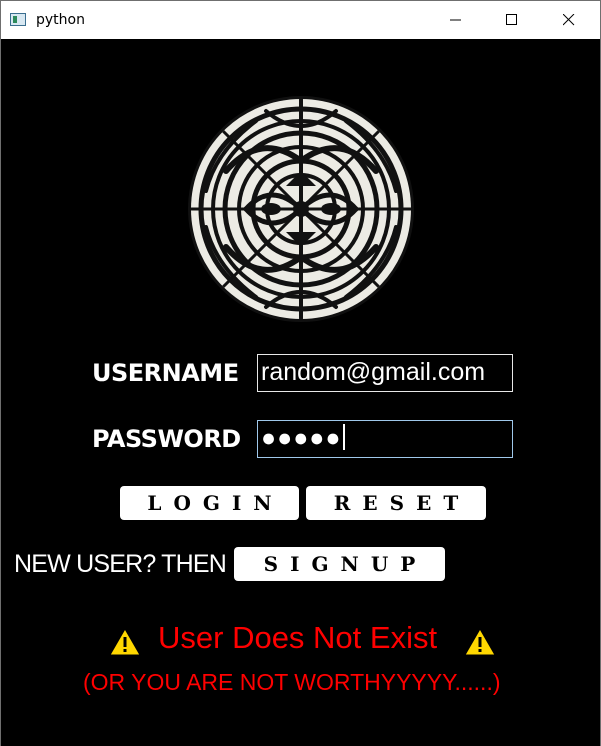  I want to click on username-value: random@gmail.com, so click(373, 372).